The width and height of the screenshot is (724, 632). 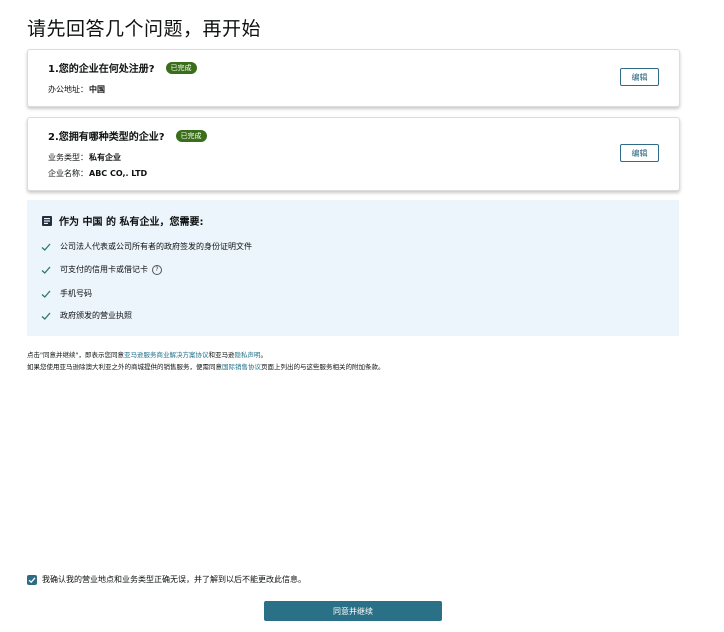 I want to click on help-icon: ?, so click(x=157, y=269).